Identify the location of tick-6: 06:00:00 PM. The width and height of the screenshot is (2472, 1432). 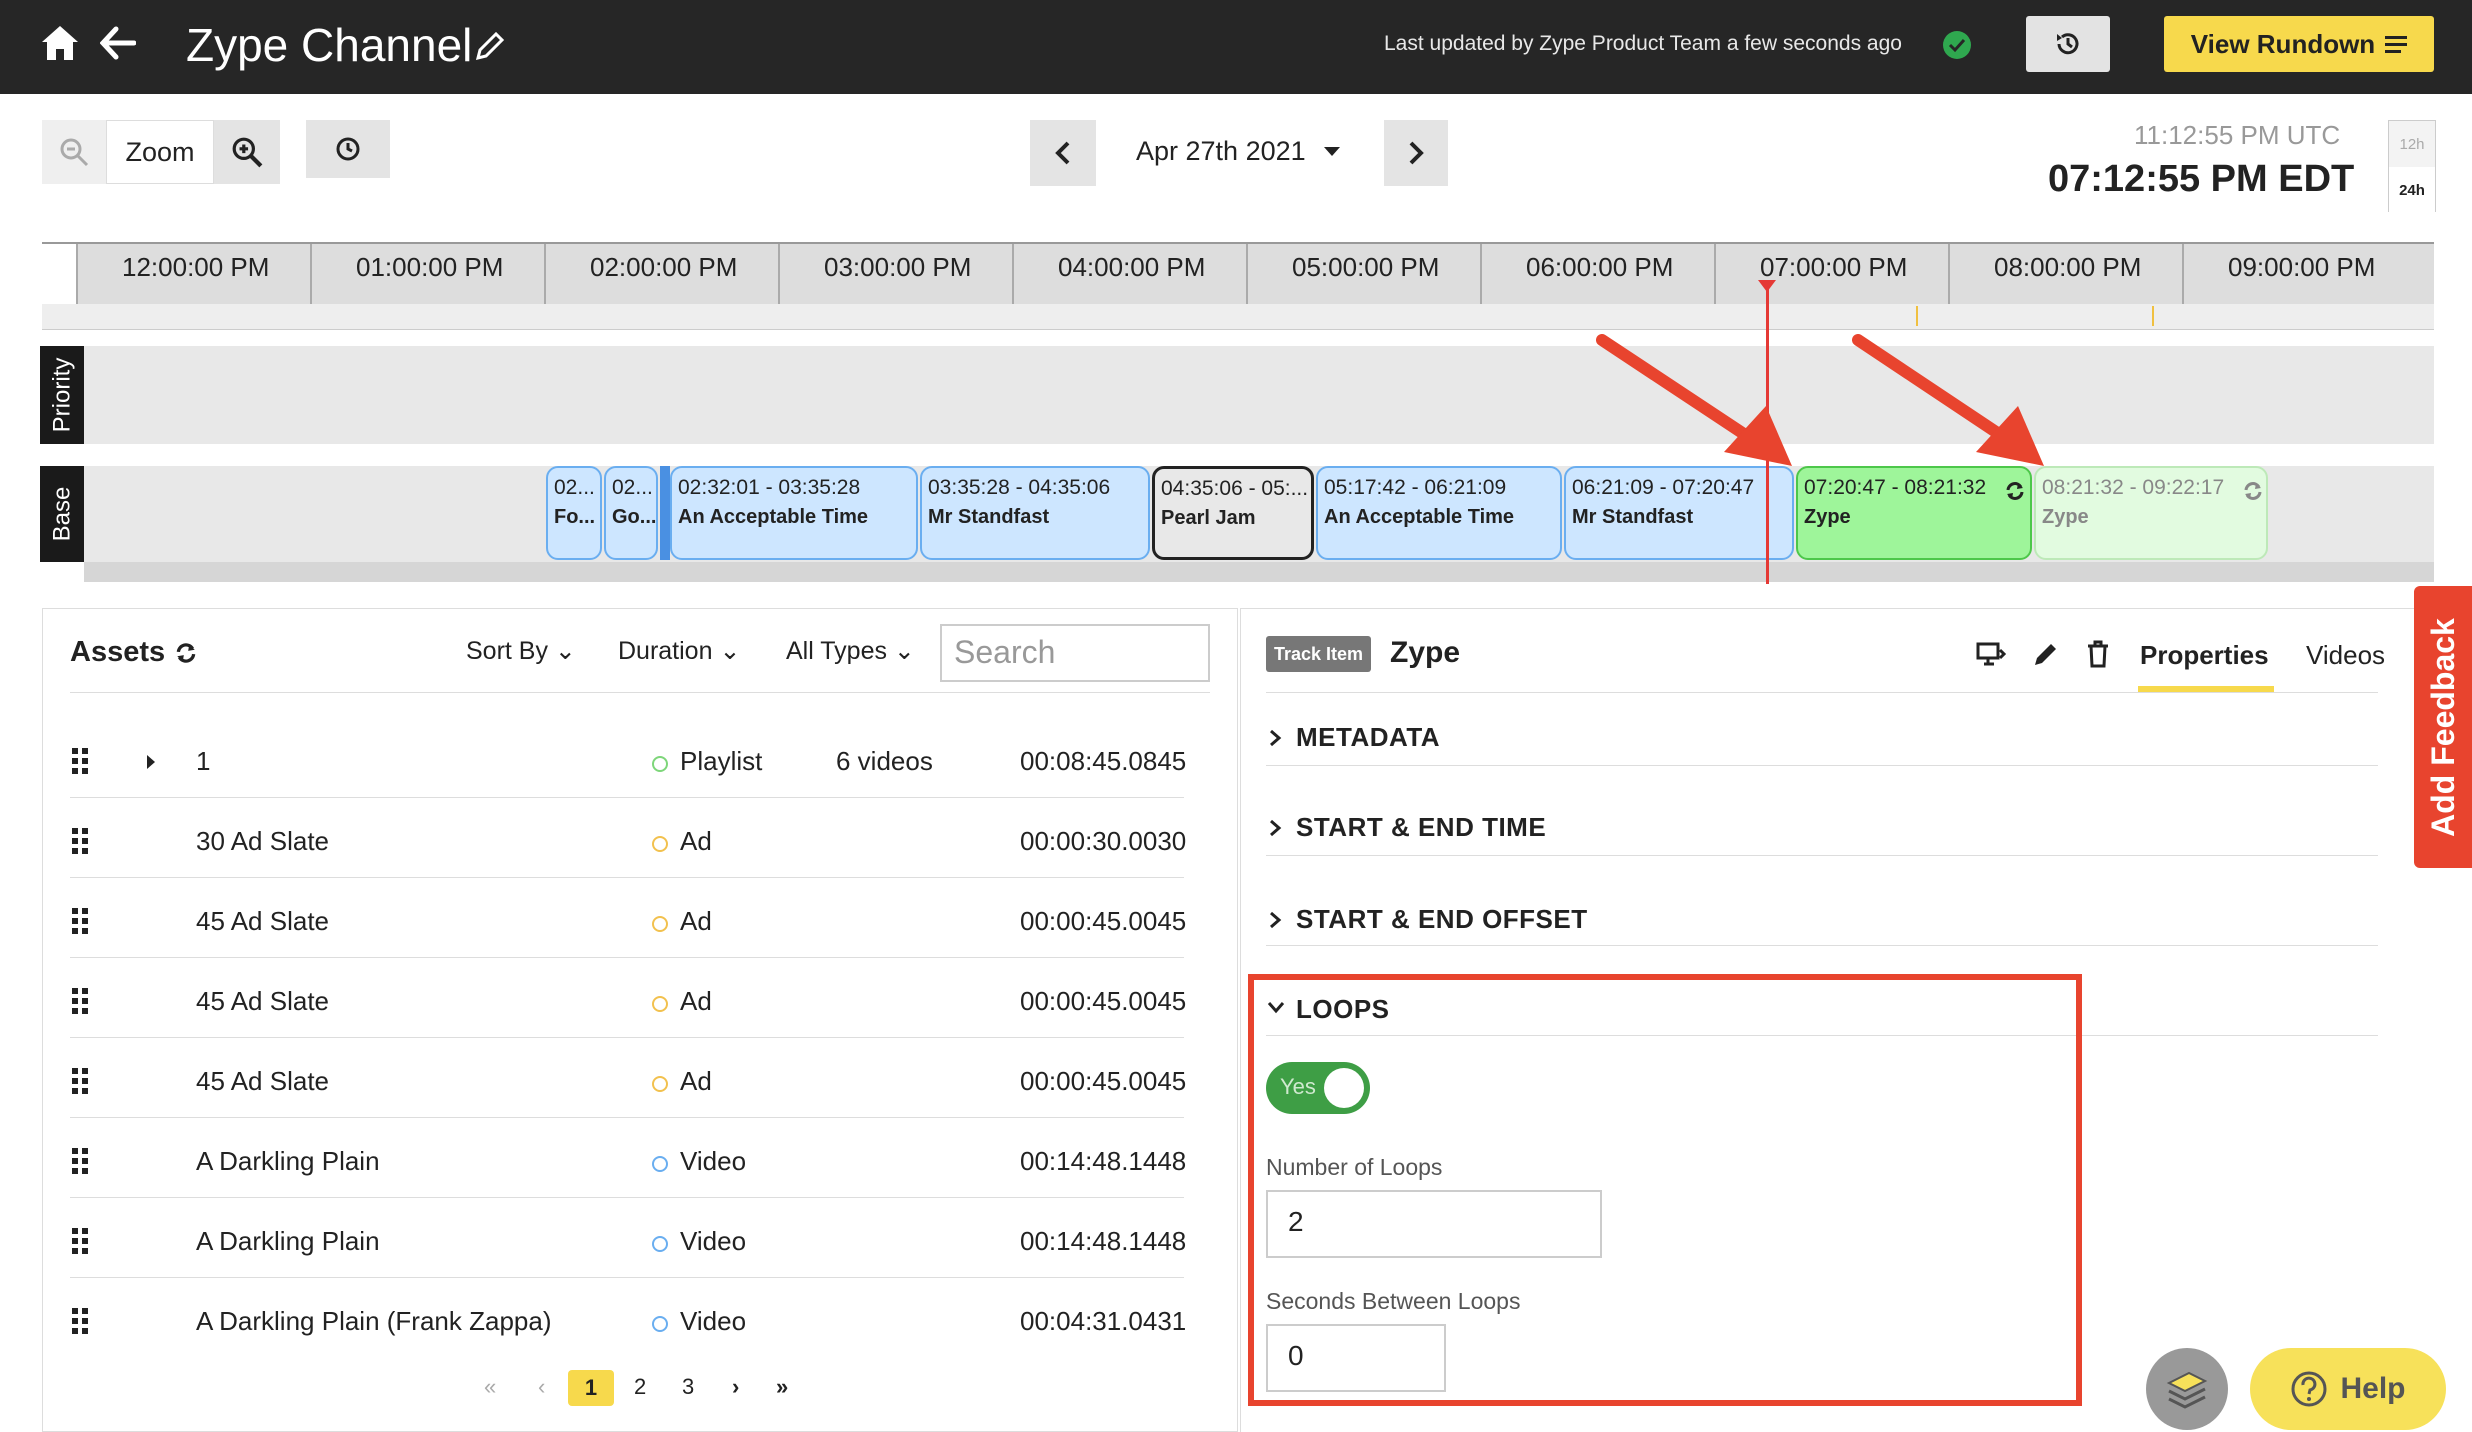
(1576, 275).